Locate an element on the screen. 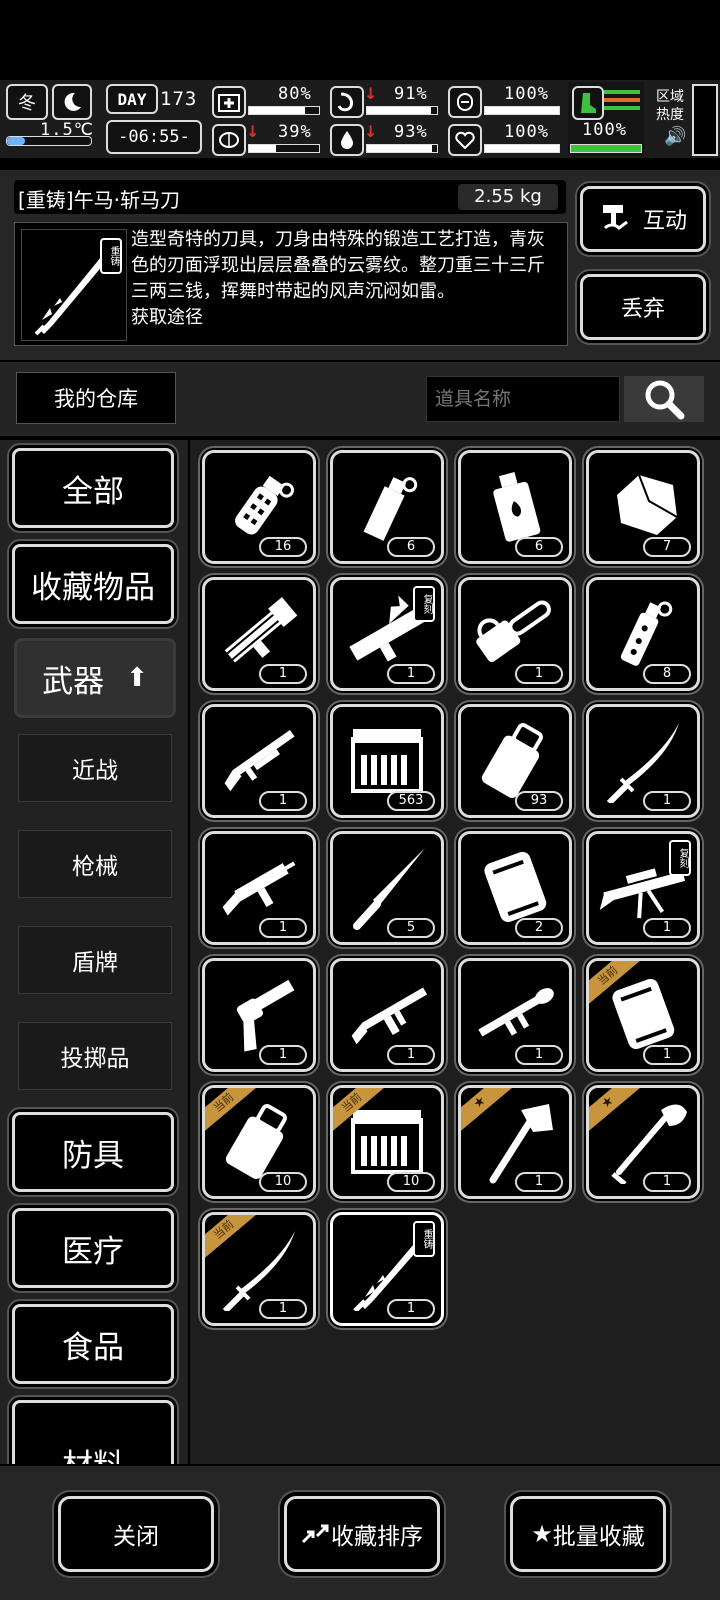 This screenshot has height=1600, width=720. shield-plate-icon is located at coordinates (515, 887).